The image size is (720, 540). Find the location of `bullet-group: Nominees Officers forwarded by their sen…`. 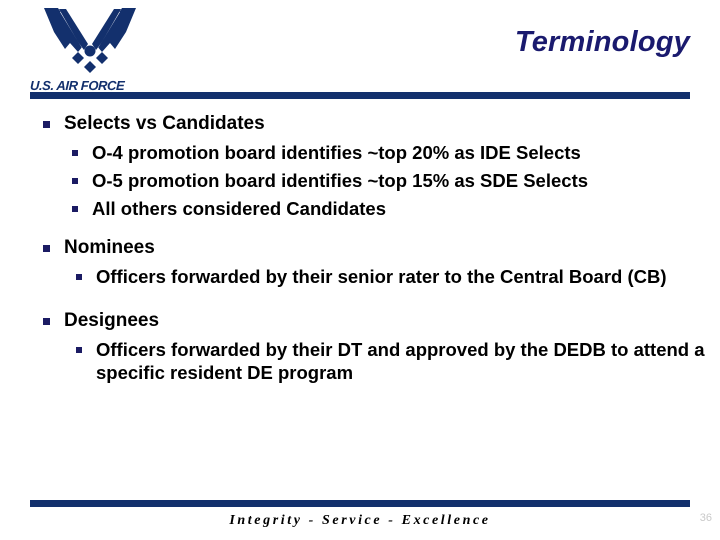

bullet-group: Nominees Officers forwarded by their sen… is located at coordinates (360, 262).